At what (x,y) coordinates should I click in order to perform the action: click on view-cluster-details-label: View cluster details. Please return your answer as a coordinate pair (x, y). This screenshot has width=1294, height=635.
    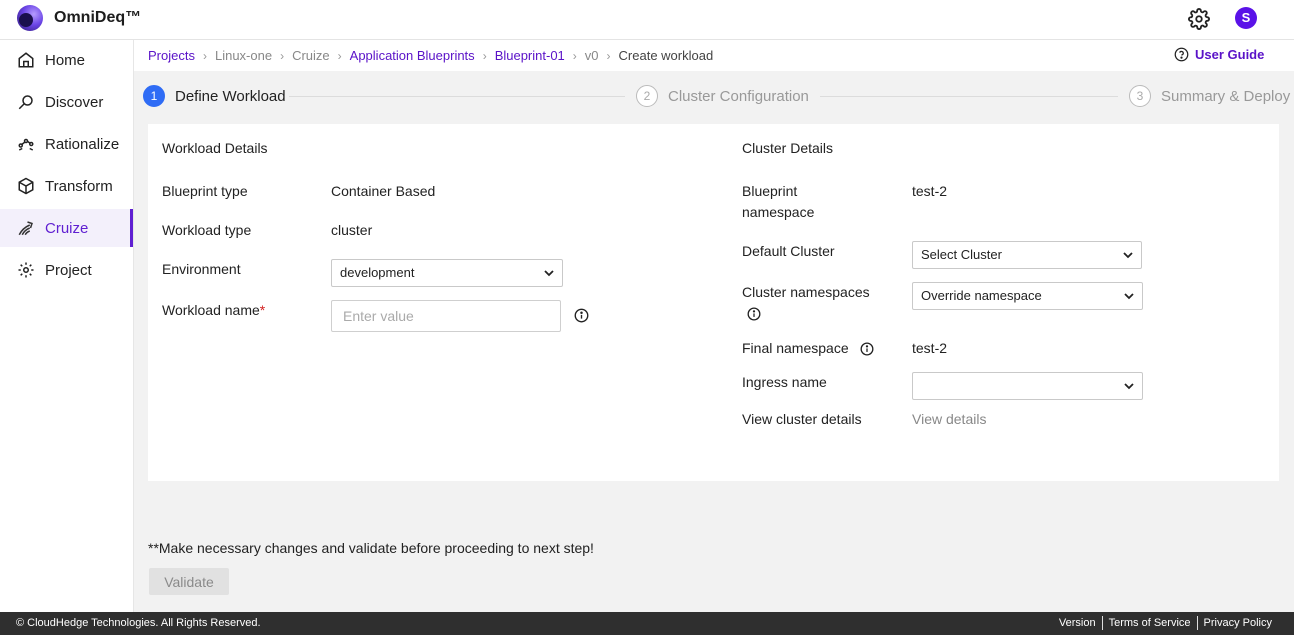
    Looking at the image, I should click on (802, 419).